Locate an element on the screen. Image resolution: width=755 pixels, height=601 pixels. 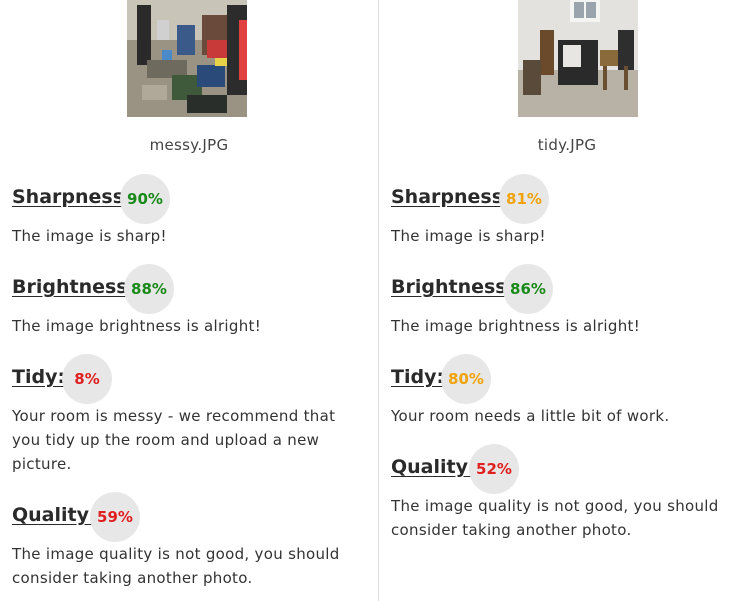
score-badge: 80% is located at coordinates (466, 379).